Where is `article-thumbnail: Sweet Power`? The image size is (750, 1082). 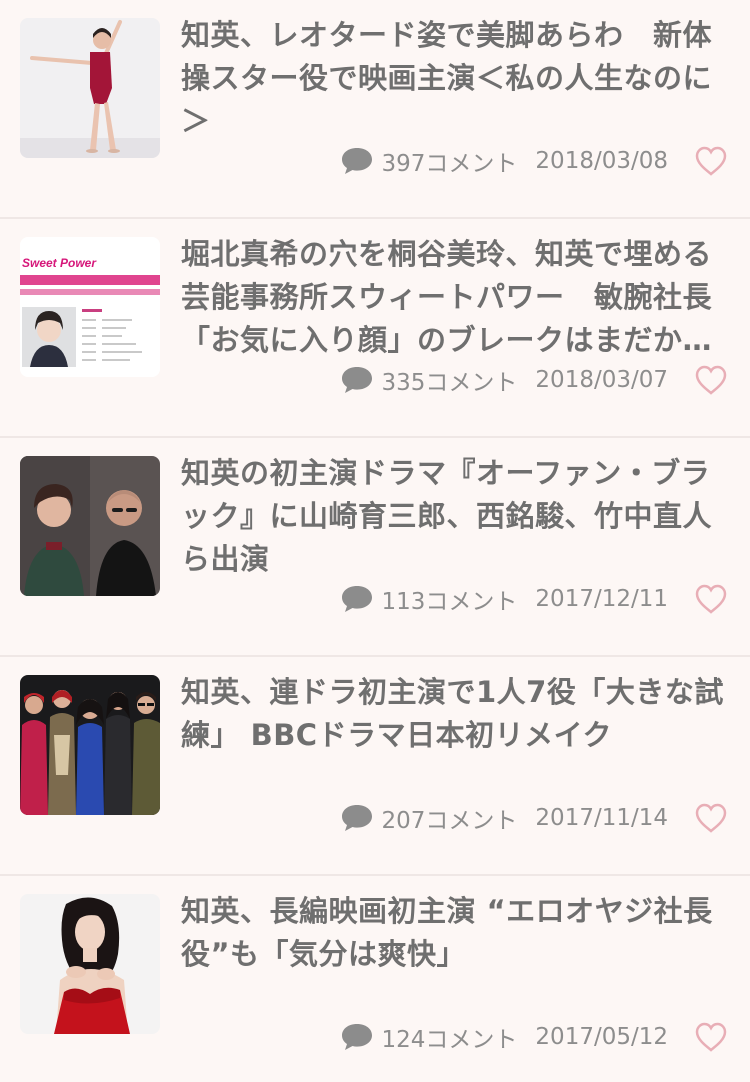 article-thumbnail: Sweet Power is located at coordinates (90, 307).